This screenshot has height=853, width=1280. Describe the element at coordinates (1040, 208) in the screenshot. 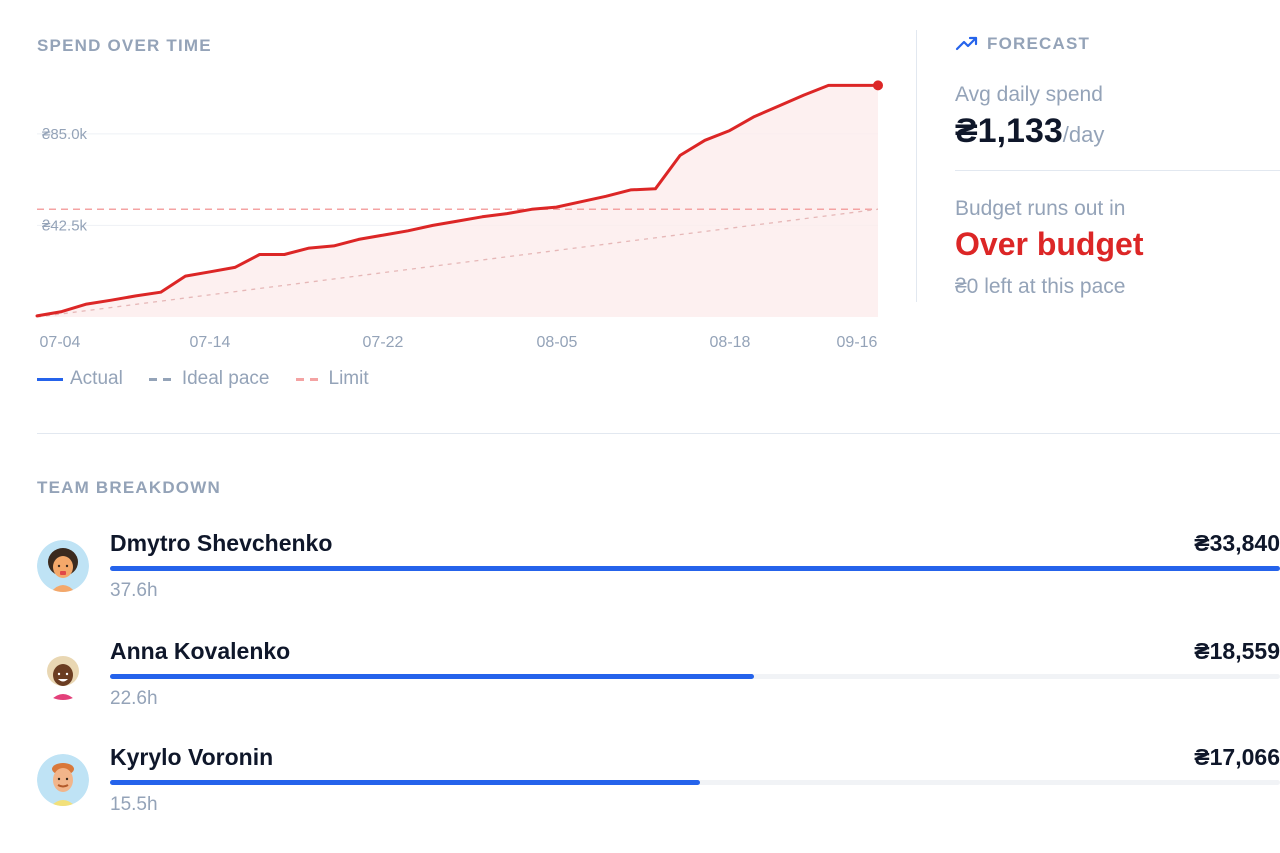

I see `budget-runout-label: Budget runs out in` at that location.